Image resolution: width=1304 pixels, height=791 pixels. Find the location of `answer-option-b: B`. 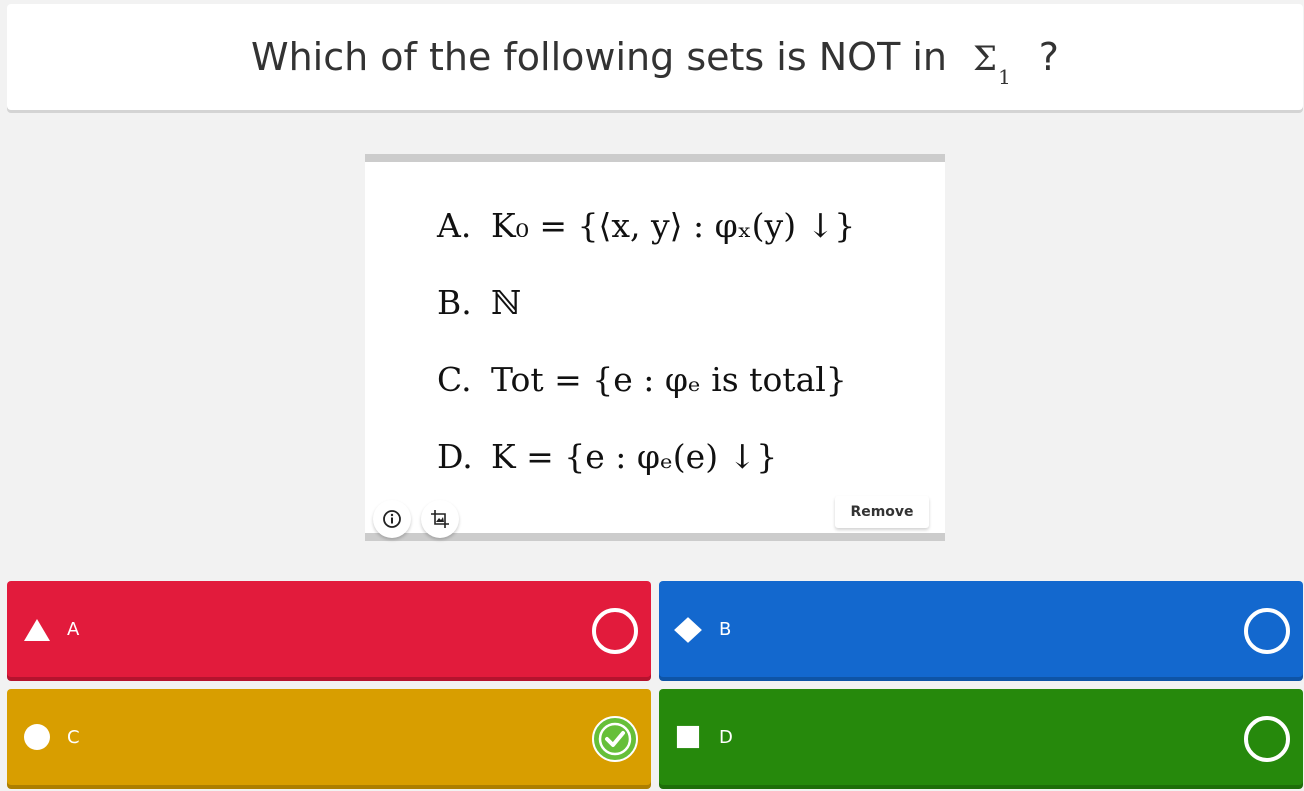

answer-option-b: B is located at coordinates (981, 629).